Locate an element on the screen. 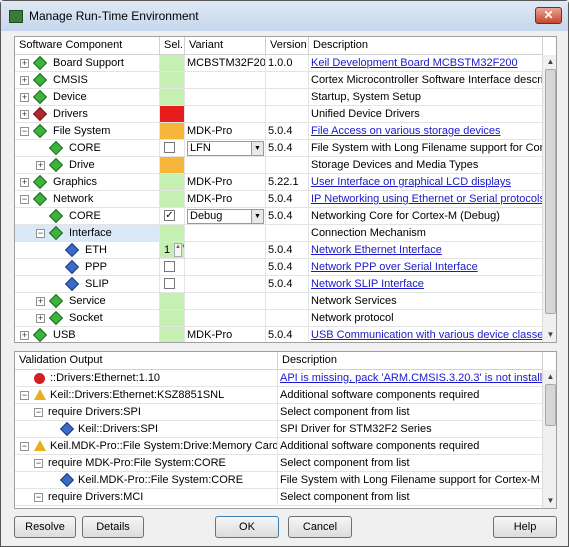 The width and height of the screenshot is (569, 547). sel-cell: ✓ is located at coordinates (172, 216).